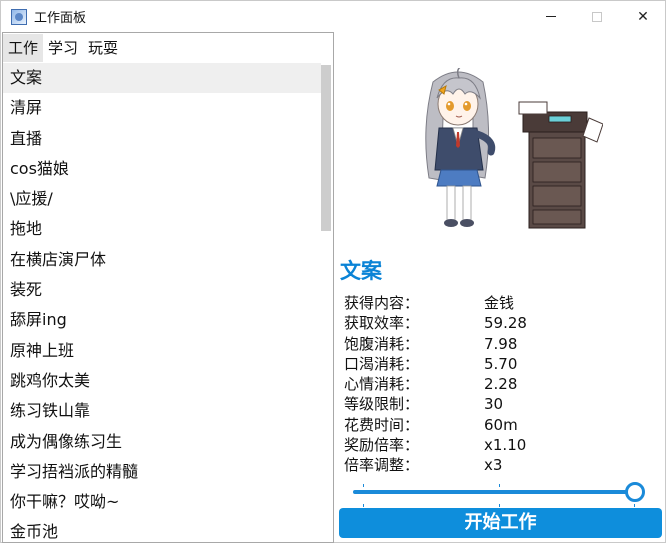 This screenshot has height=543, width=666. What do you see at coordinates (500, 523) in the screenshot?
I see `start-work-button: 开始工作` at bounding box center [500, 523].